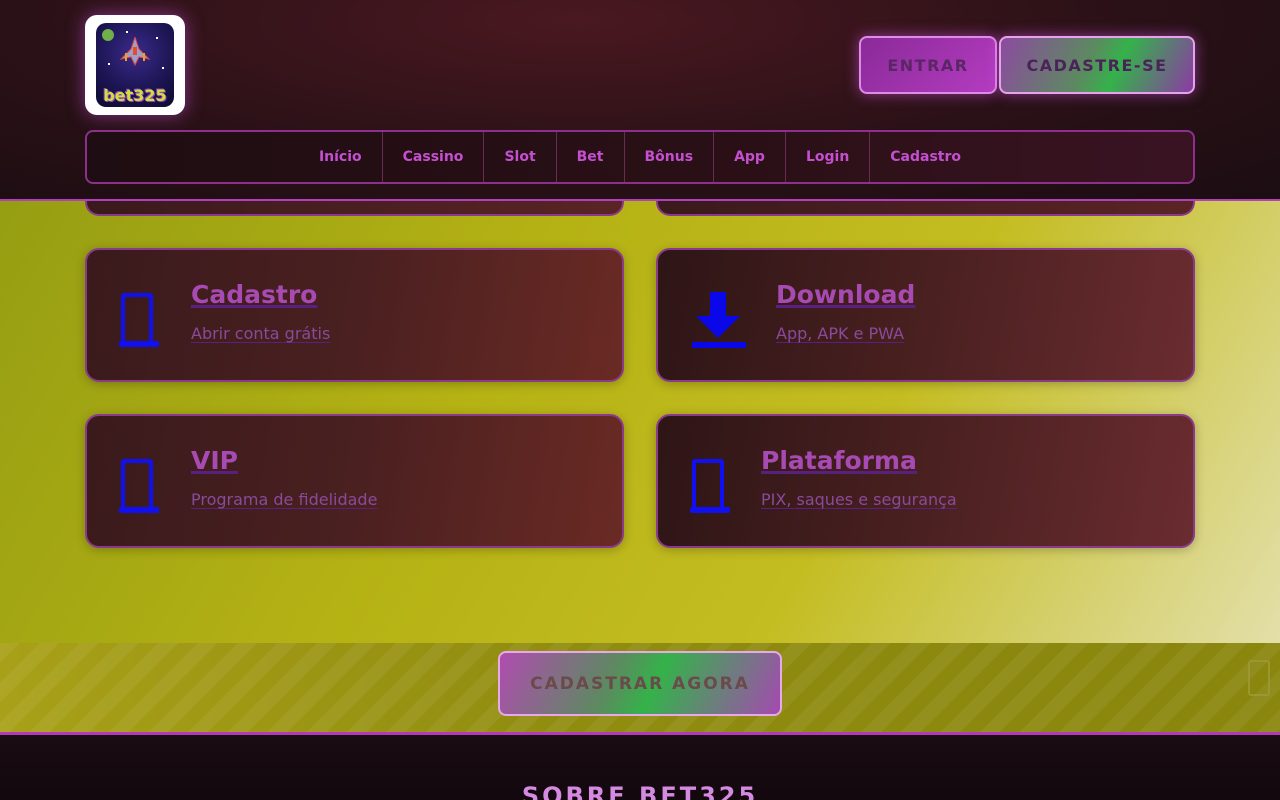  What do you see at coordinates (1259, 678) in the screenshot?
I see `scroll-top-icon` at bounding box center [1259, 678].